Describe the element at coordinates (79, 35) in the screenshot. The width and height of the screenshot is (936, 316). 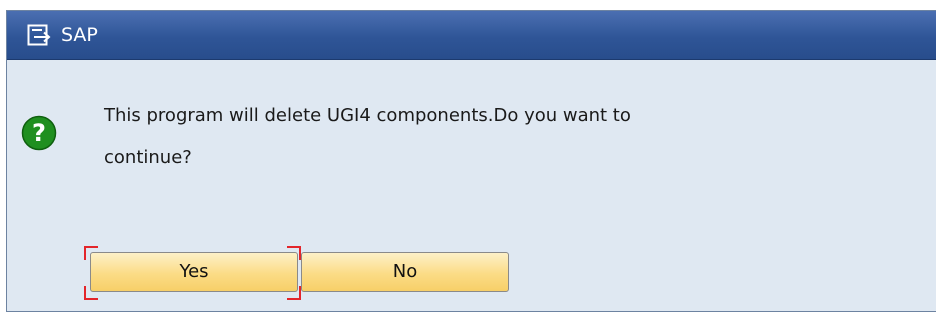
I see `window-title: SAP` at that location.